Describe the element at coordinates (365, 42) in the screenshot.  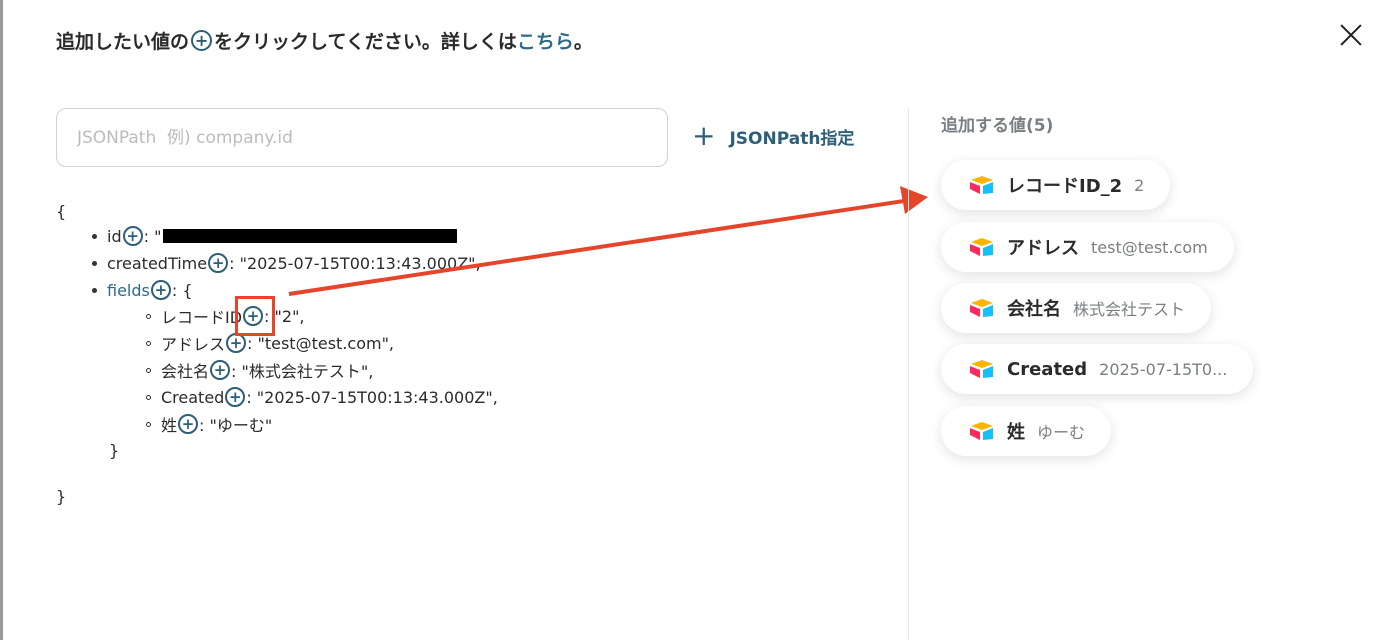
I see `header-text-after: をクリックしてください。詳しくは` at that location.